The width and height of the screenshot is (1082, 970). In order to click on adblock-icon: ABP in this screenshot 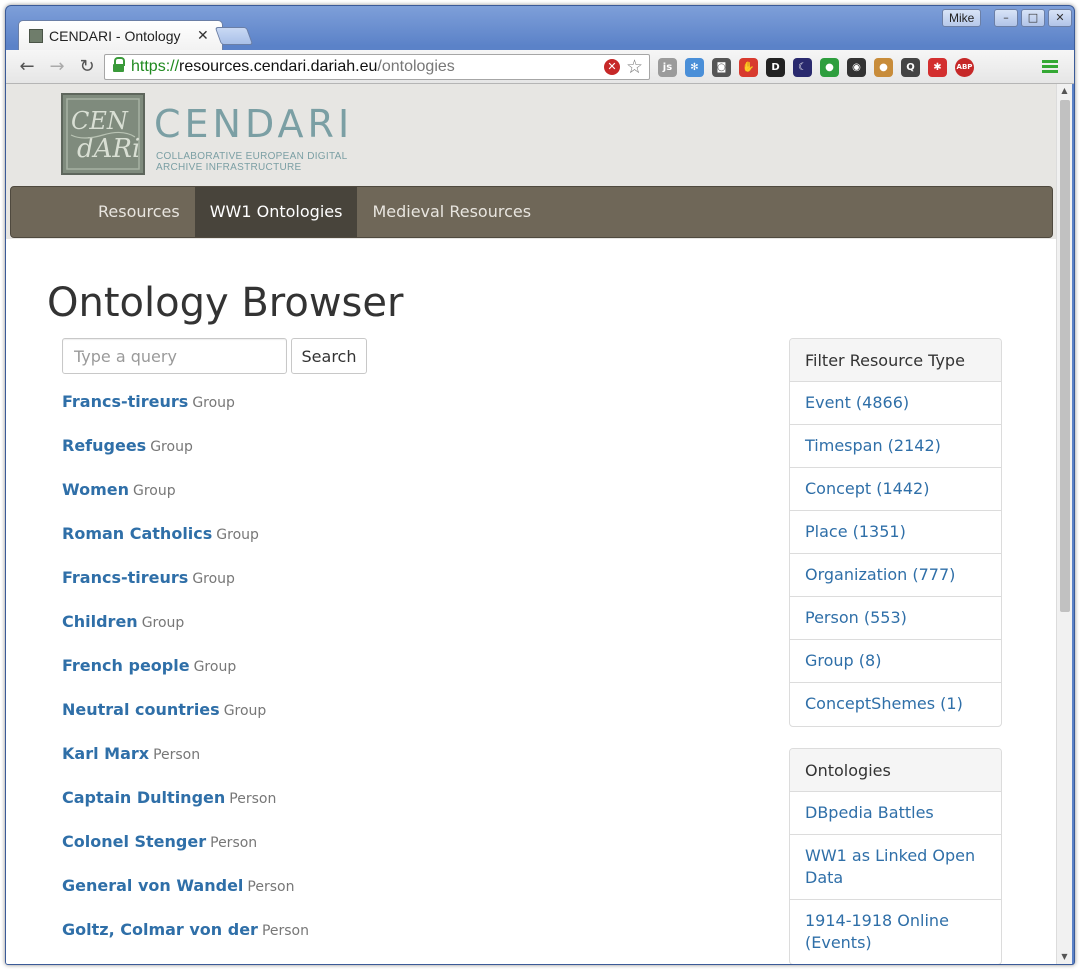, I will do `click(964, 67)`.